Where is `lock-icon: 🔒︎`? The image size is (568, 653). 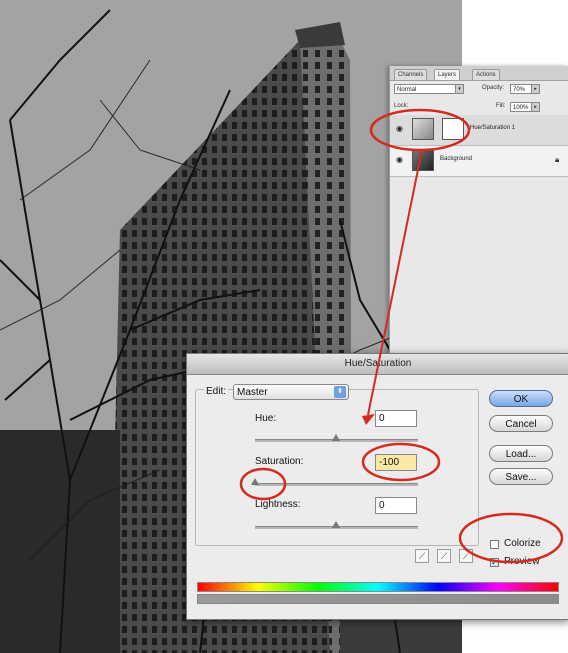
lock-icon: 🔒︎ is located at coordinates (557, 159).